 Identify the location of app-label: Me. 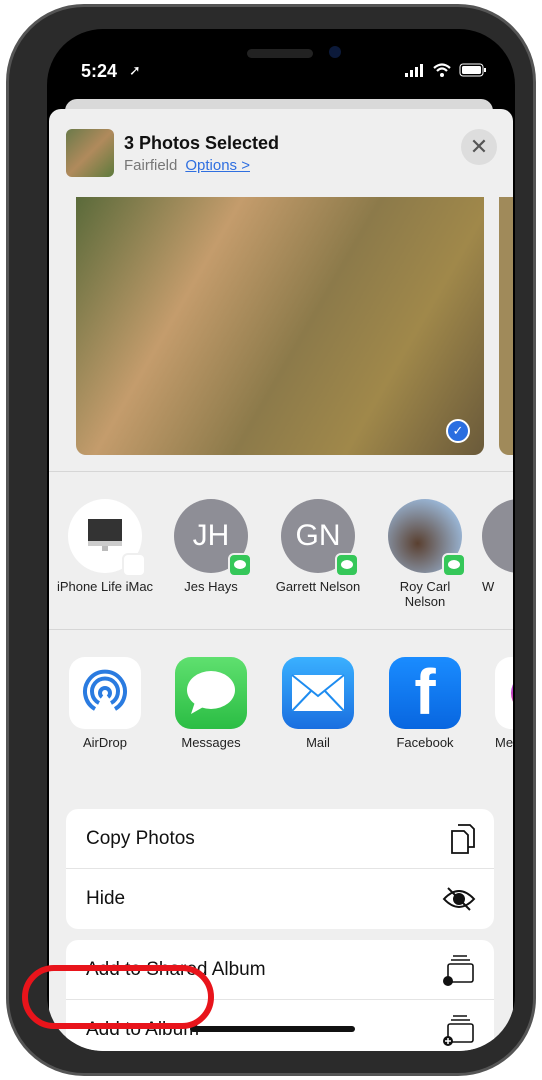
(504, 742).